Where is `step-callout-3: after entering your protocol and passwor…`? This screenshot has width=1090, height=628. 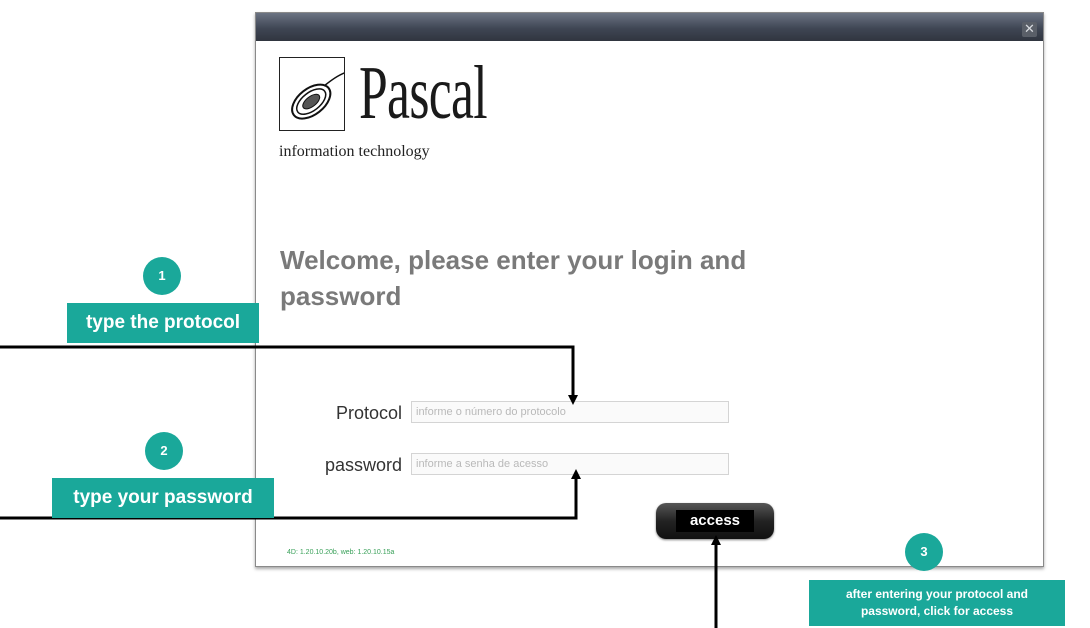
step-callout-3: after entering your protocol and passwor… is located at coordinates (937, 603).